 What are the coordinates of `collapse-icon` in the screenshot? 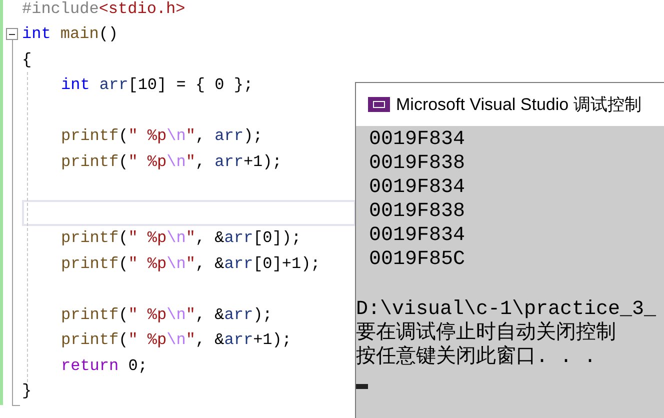 It's located at (12, 34).